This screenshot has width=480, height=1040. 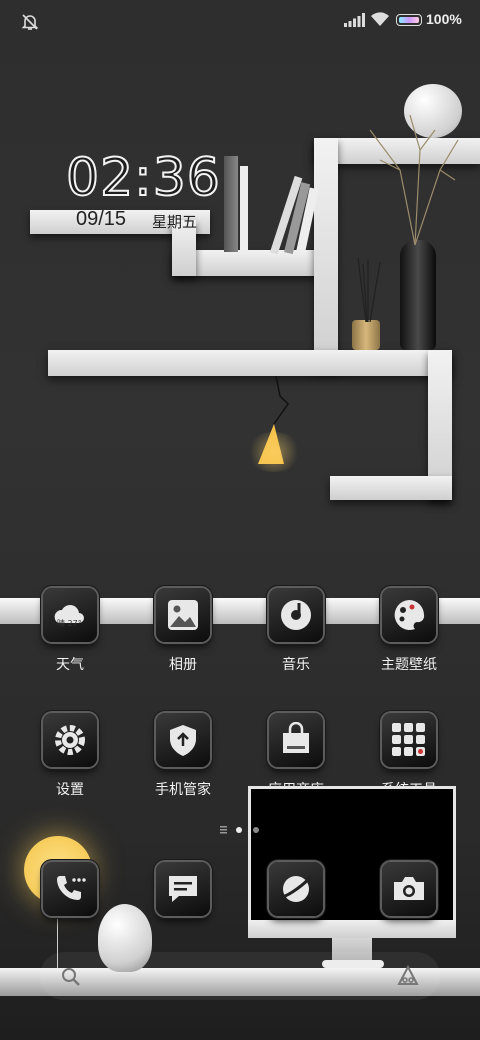 What do you see at coordinates (409, 615) in the screenshot?
I see `theme-icon` at bounding box center [409, 615].